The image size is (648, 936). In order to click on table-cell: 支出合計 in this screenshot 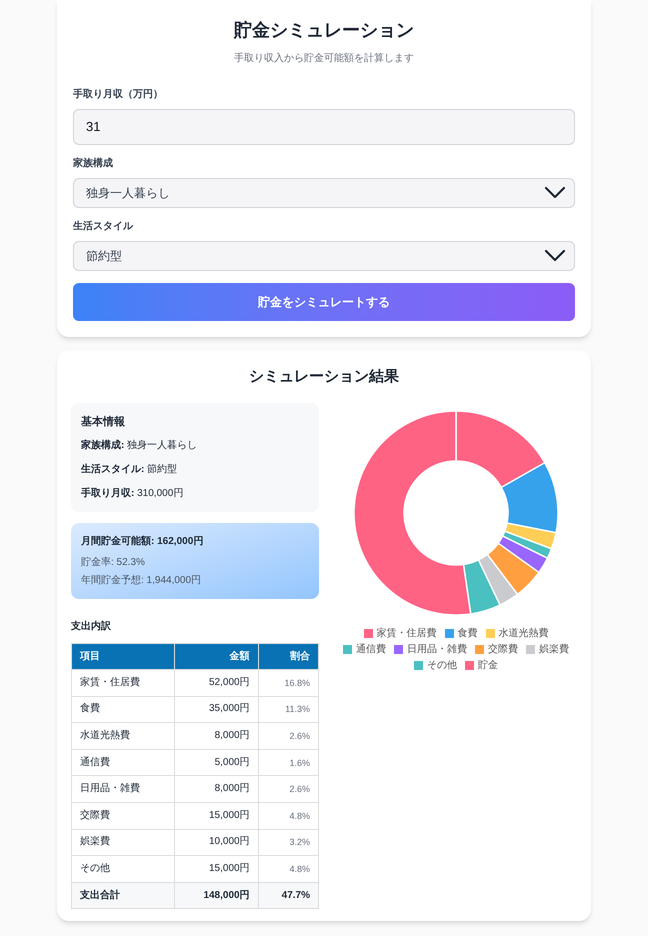, I will do `click(123, 895)`.